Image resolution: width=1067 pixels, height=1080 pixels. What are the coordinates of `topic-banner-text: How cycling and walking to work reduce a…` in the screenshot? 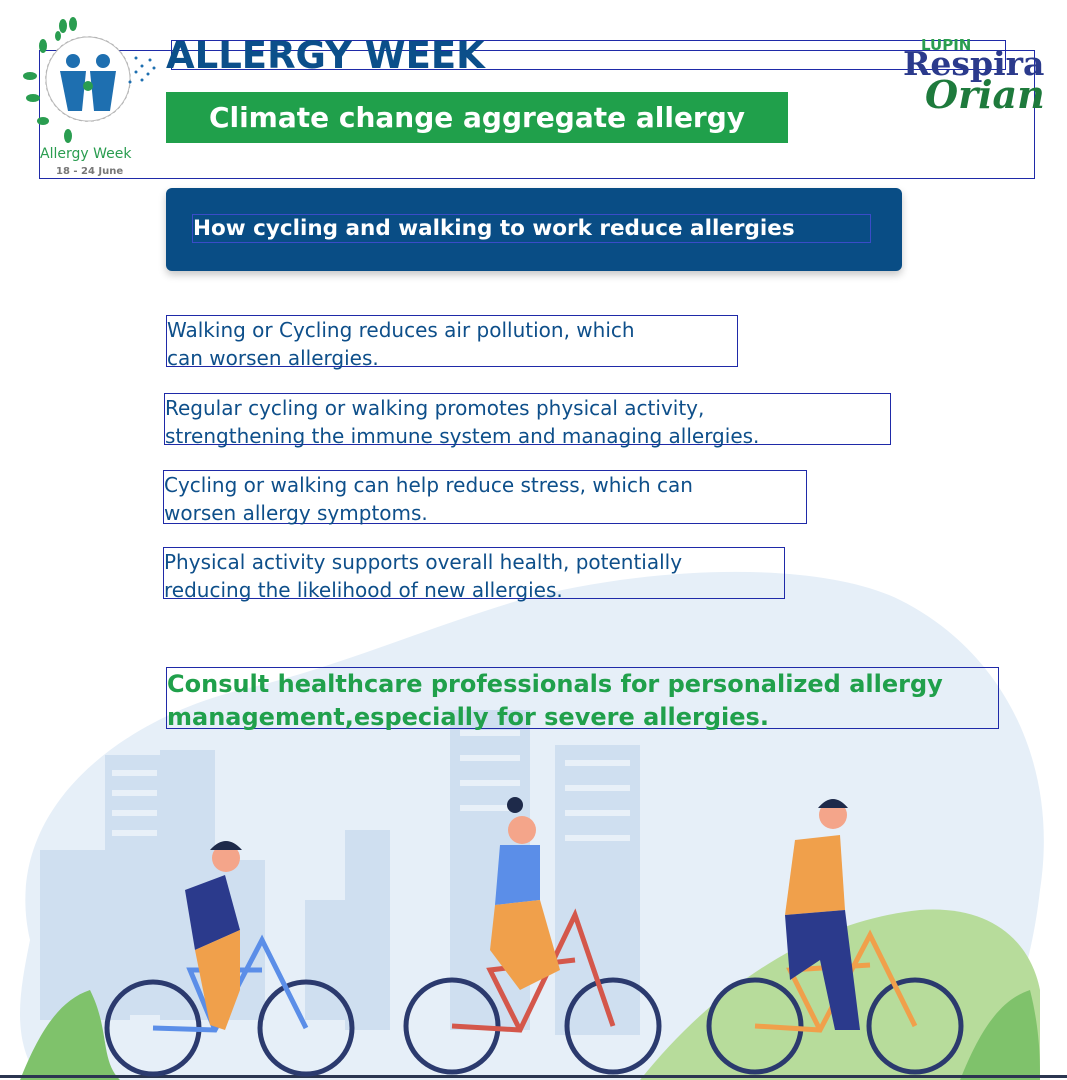 It's located at (531, 228).